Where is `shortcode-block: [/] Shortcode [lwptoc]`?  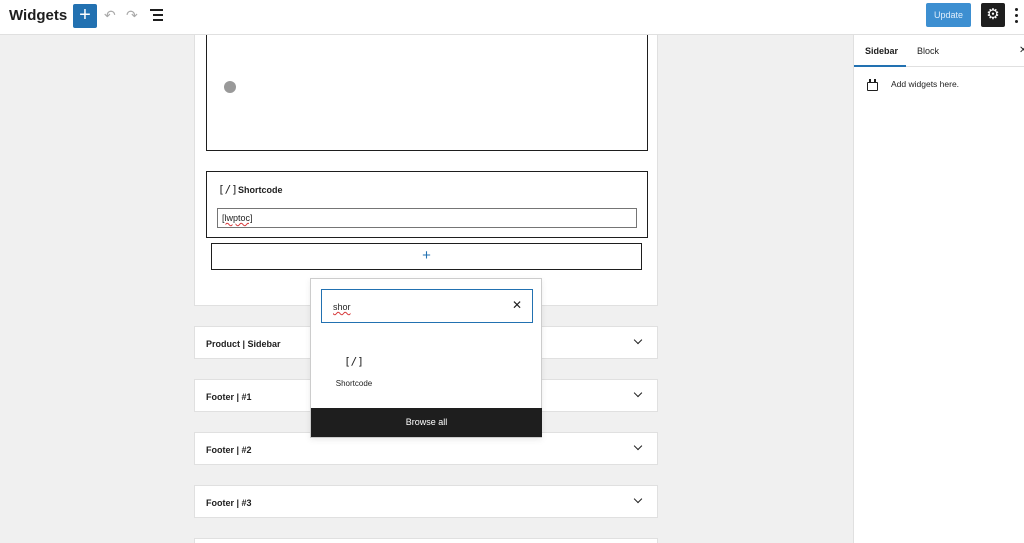 shortcode-block: [/] Shortcode [lwptoc] is located at coordinates (427, 204).